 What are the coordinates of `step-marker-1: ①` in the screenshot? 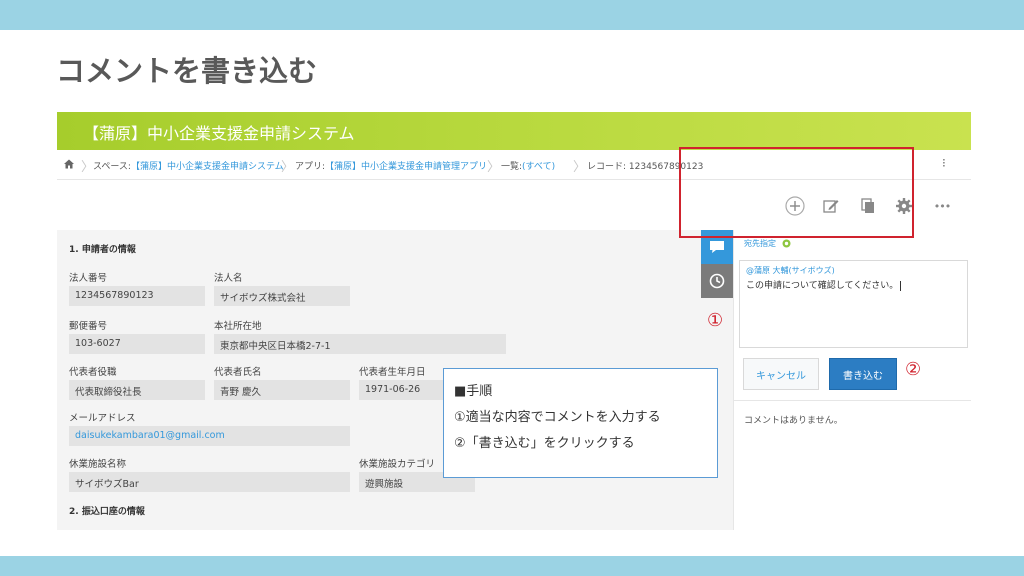 It's located at (715, 320).